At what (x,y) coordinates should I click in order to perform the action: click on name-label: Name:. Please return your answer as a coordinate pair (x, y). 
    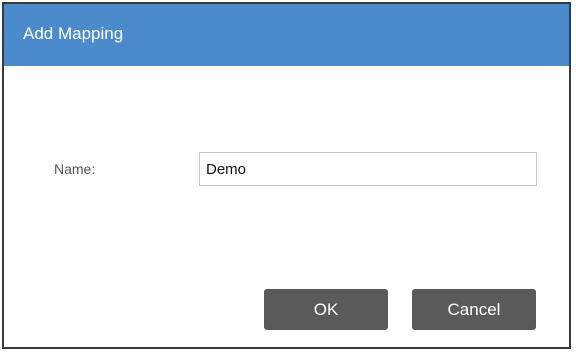
    Looking at the image, I should click on (75, 169).